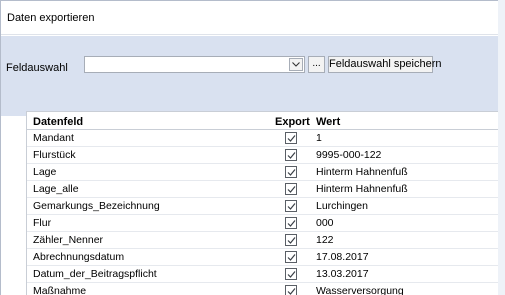 The image size is (505, 295). What do you see at coordinates (348, 155) in the screenshot?
I see `cell-wert: 9995-000-122` at bounding box center [348, 155].